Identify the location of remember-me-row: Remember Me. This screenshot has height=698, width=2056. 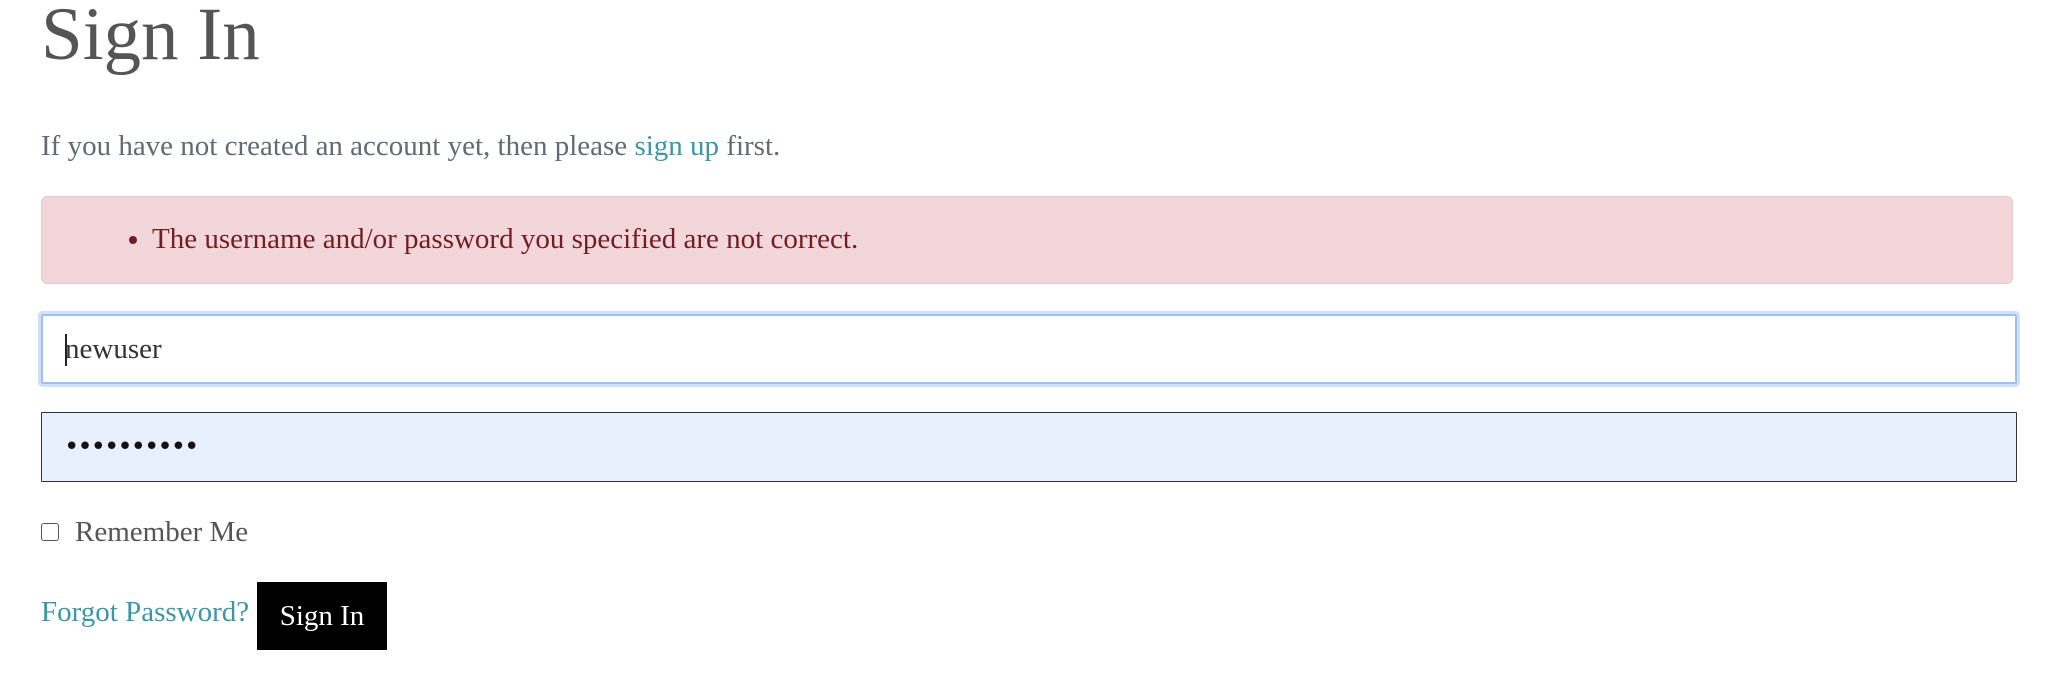
(144, 532).